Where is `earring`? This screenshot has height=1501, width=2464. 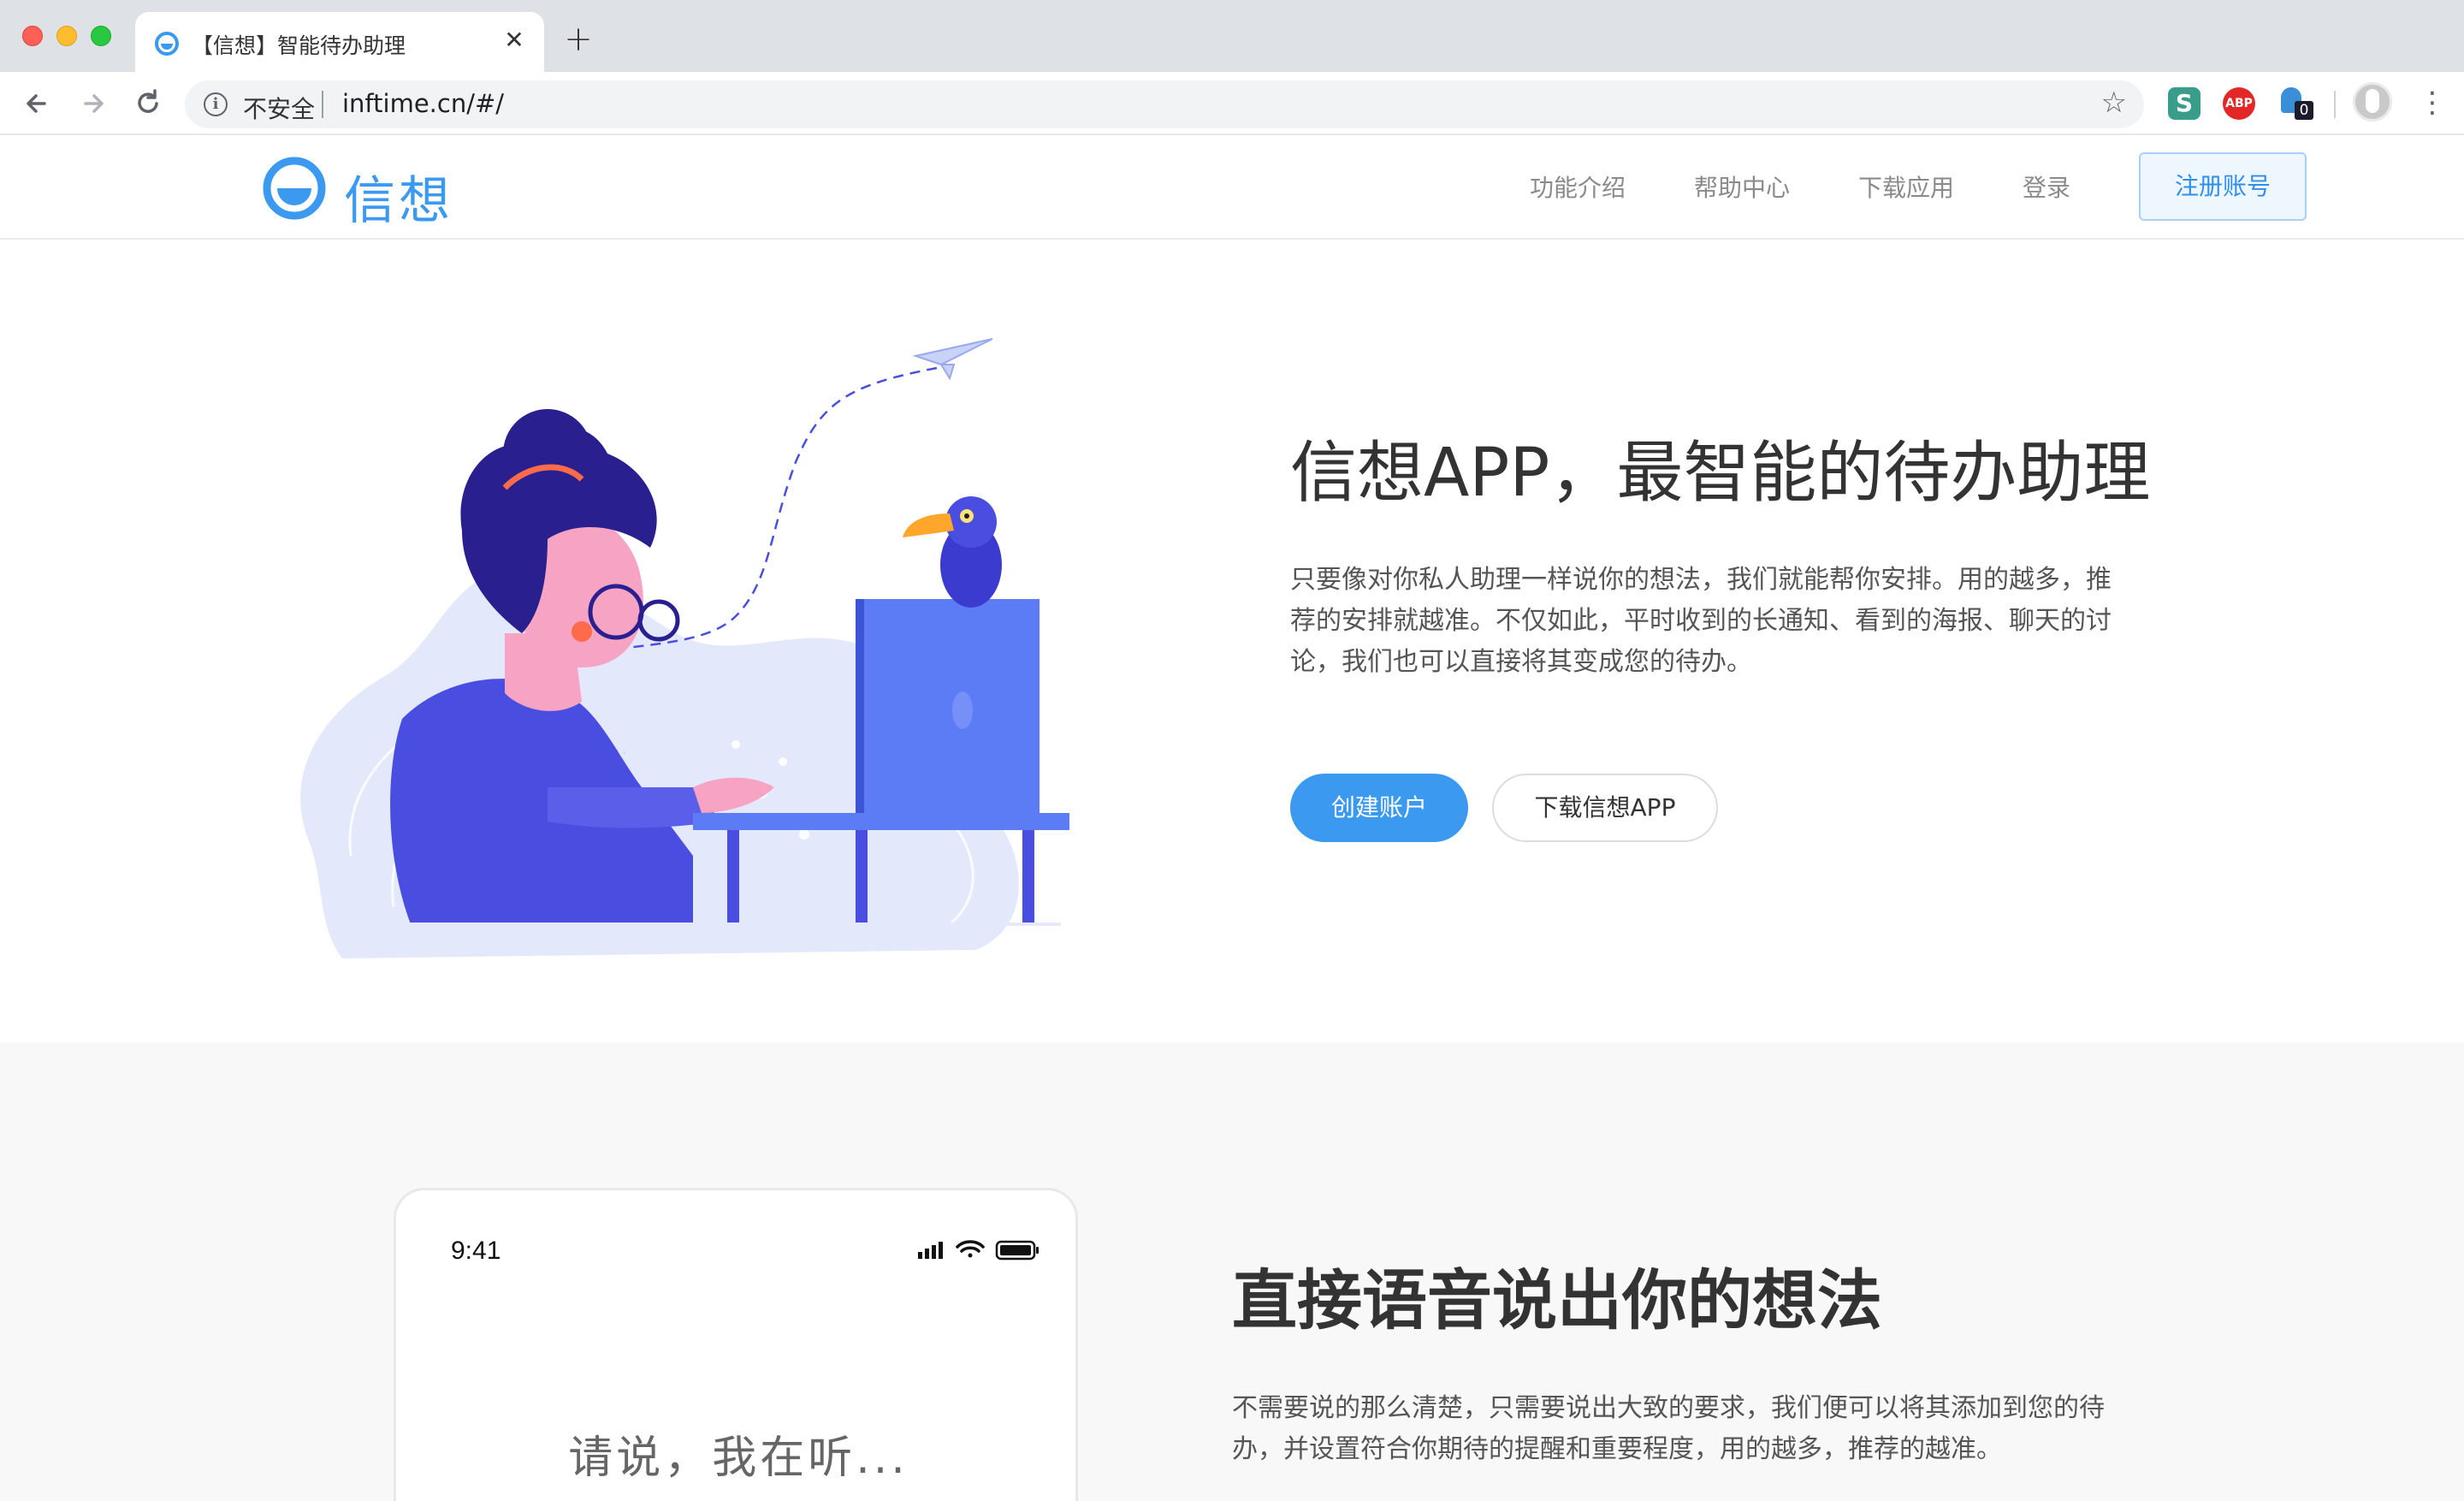
earring is located at coordinates (582, 631).